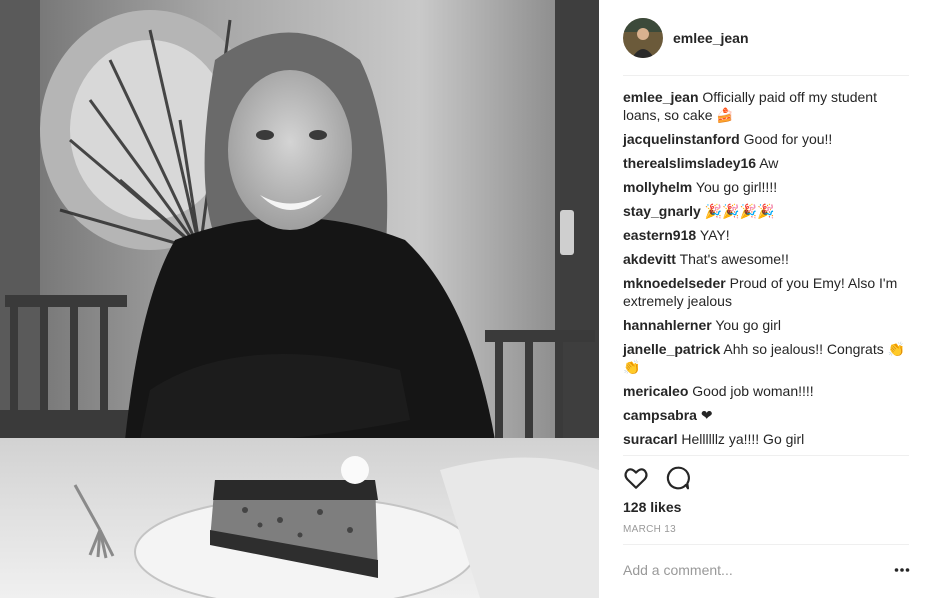  I want to click on more-options-icon, so click(902, 570).